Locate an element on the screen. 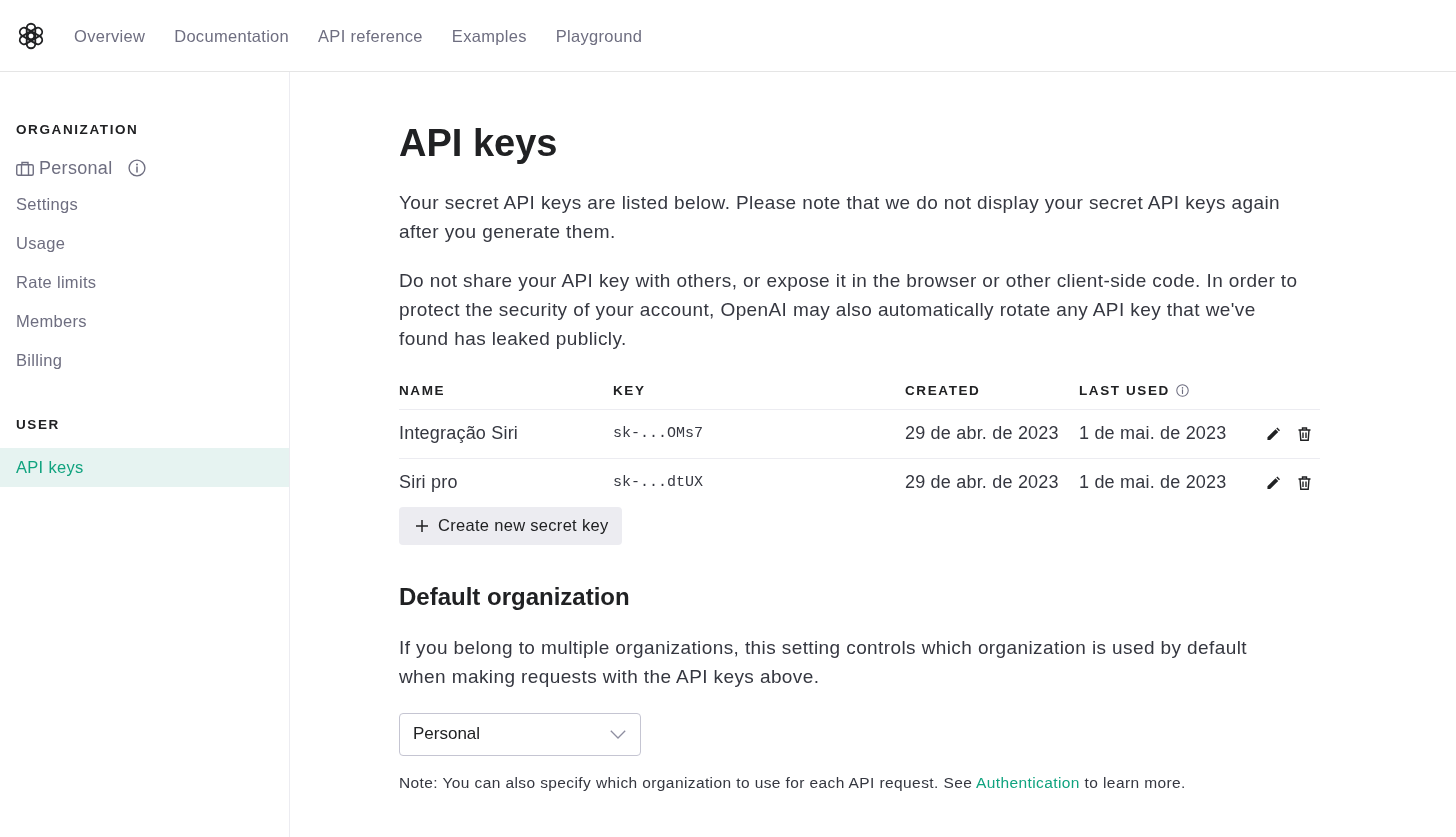 The width and height of the screenshot is (1456, 837). column-header: LAST USED is located at coordinates (1124, 390).